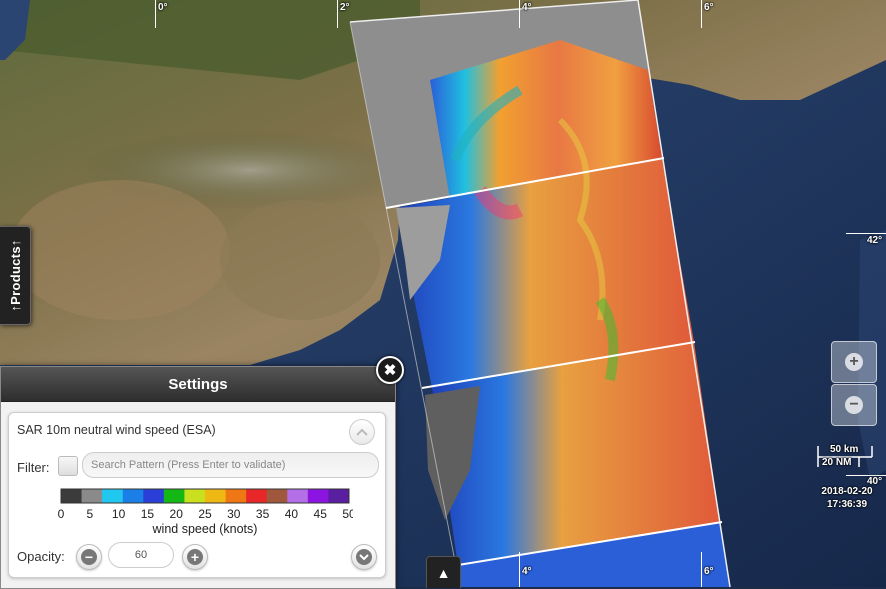 The image size is (886, 589). I want to click on colorbar-tick-label: 35, so click(263, 514).